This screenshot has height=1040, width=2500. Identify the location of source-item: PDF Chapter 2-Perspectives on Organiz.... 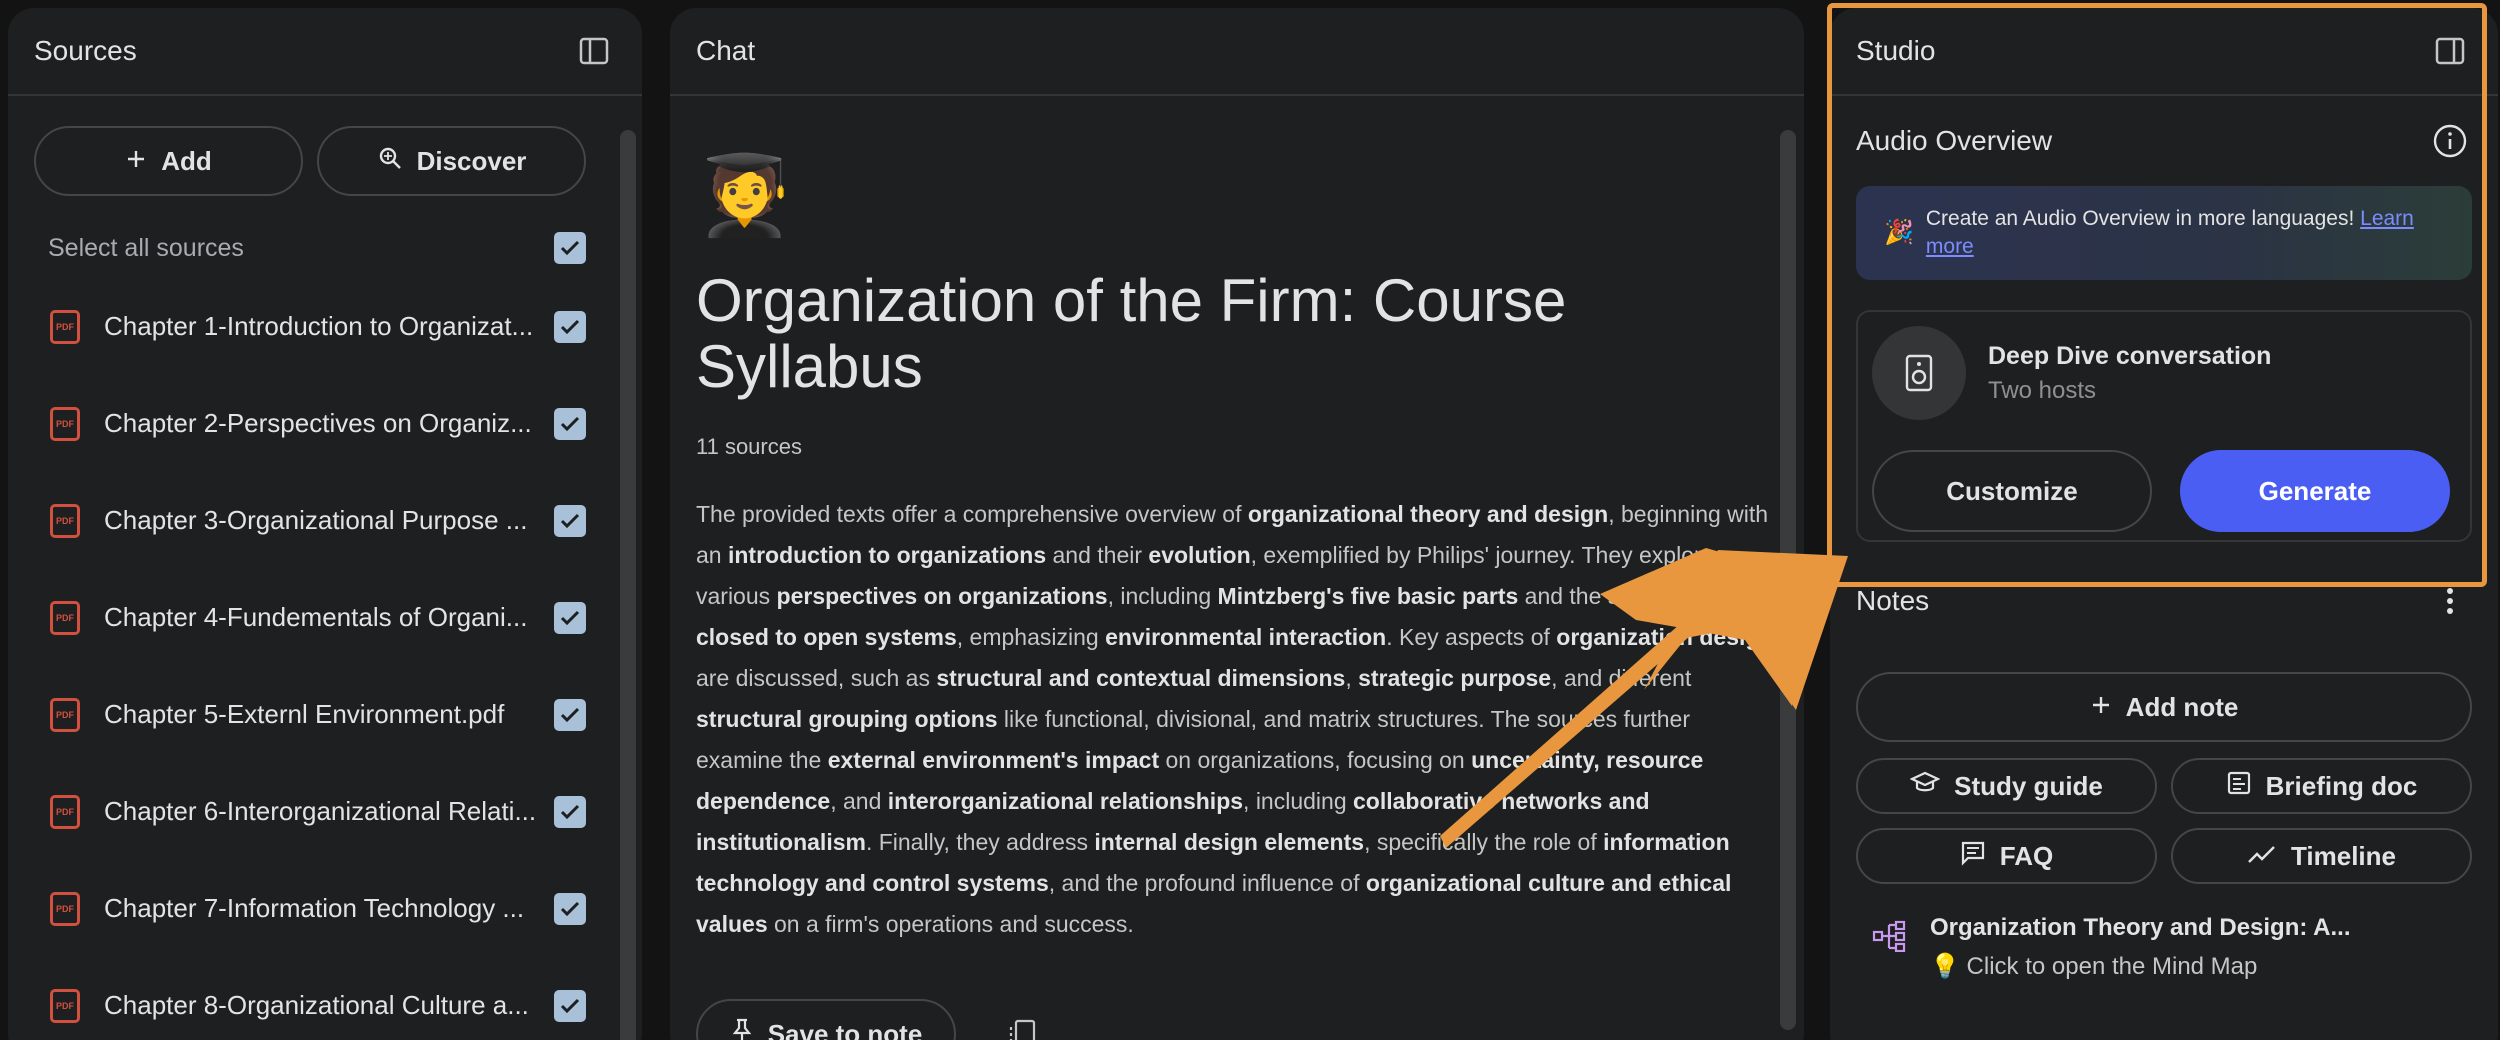
(325, 423).